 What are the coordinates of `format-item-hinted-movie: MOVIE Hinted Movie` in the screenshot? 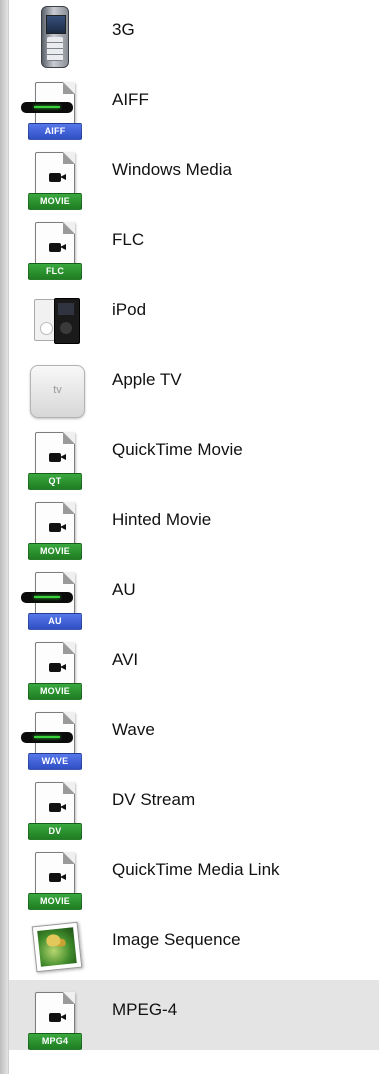 It's located at (194, 525).